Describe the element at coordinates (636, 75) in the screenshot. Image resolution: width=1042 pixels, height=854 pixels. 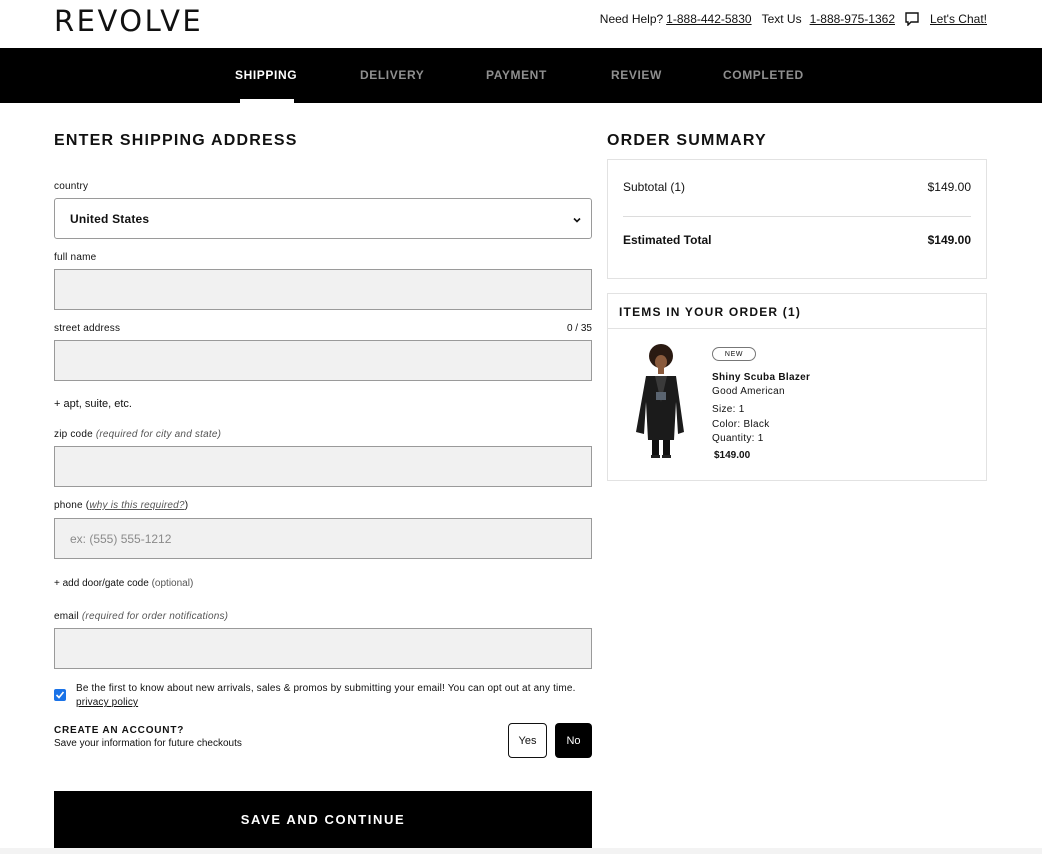
I see `step-review: REVIEW` at that location.